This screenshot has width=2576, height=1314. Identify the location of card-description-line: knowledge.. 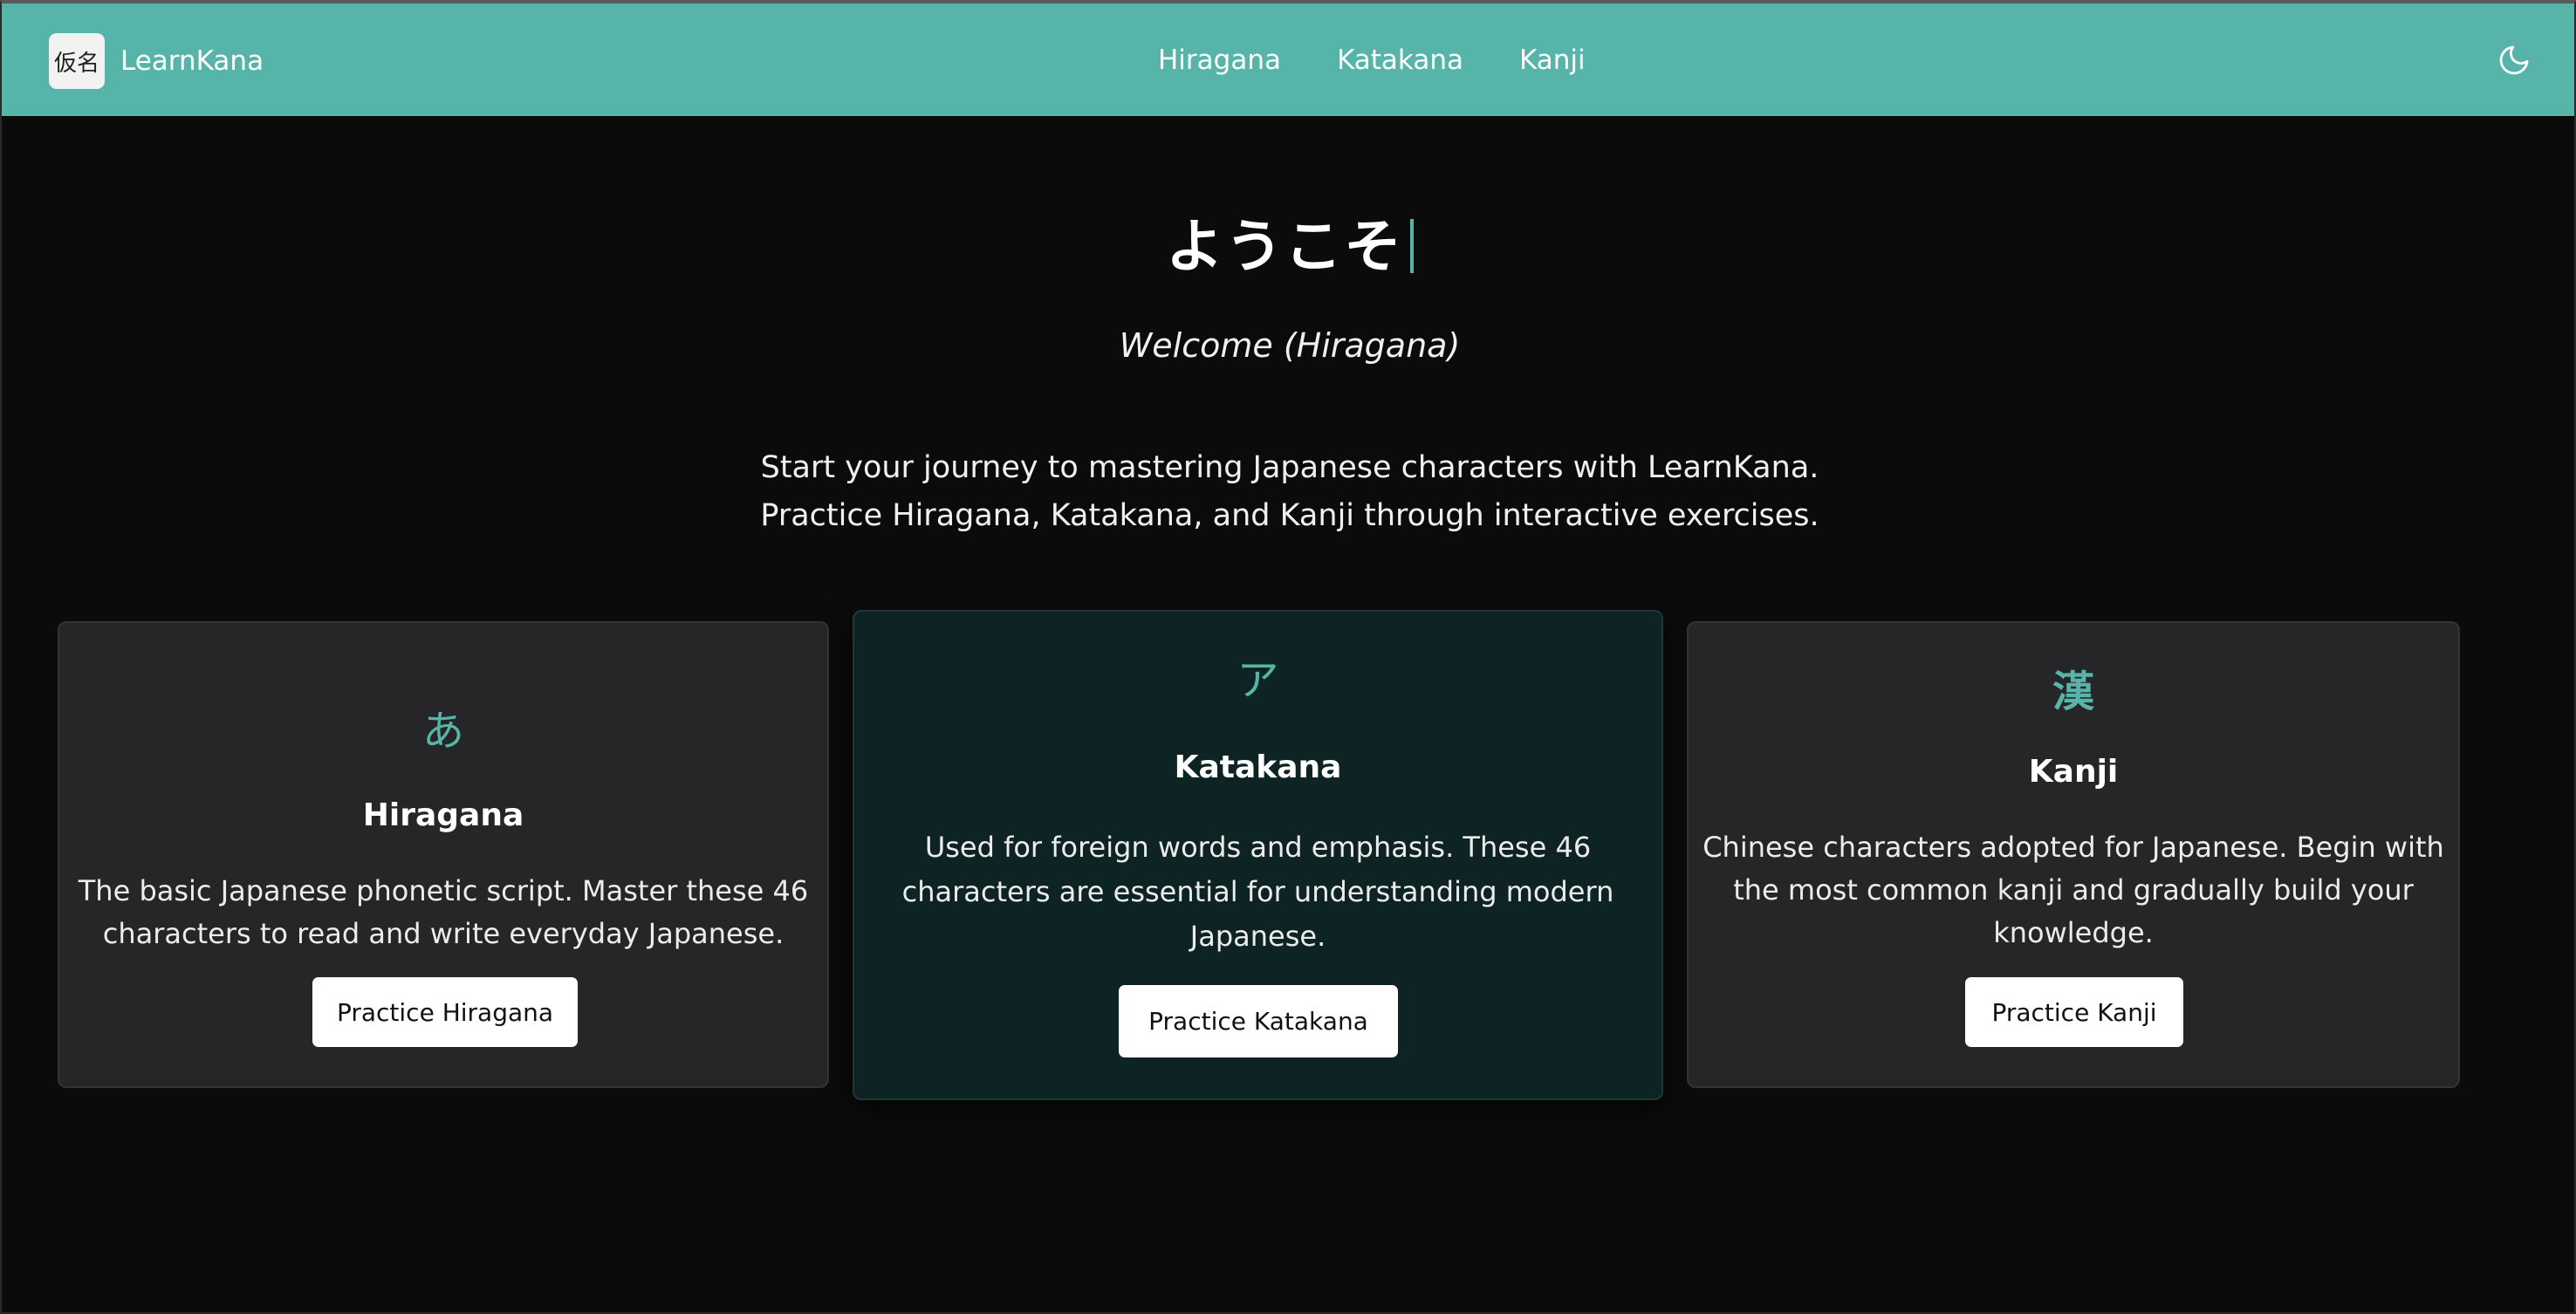
(2073, 932).